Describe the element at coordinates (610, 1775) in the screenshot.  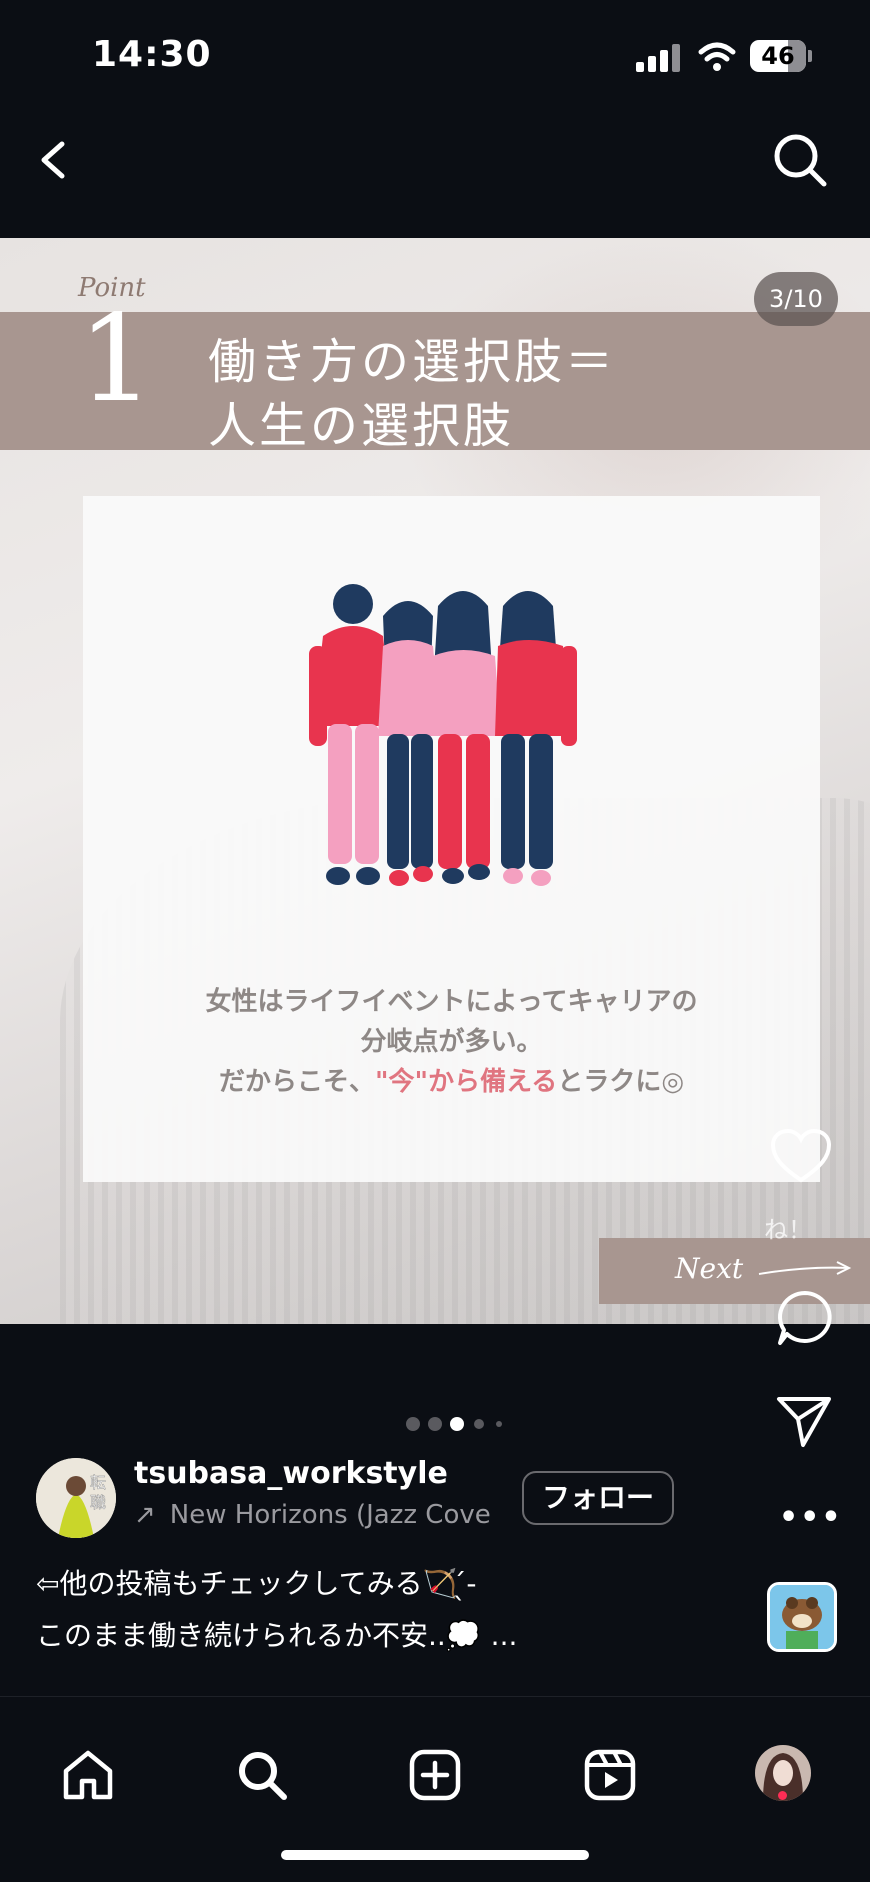
I see `reels-icon` at that location.